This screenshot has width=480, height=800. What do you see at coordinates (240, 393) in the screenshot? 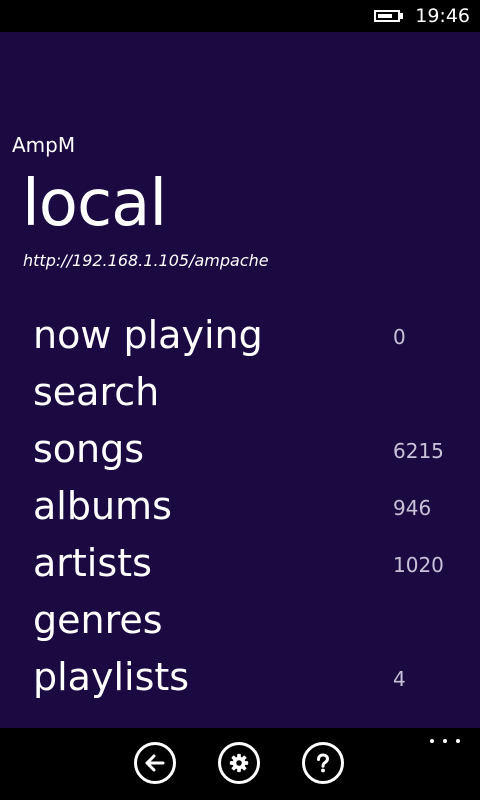
I see `menu-item-search: search` at bounding box center [240, 393].